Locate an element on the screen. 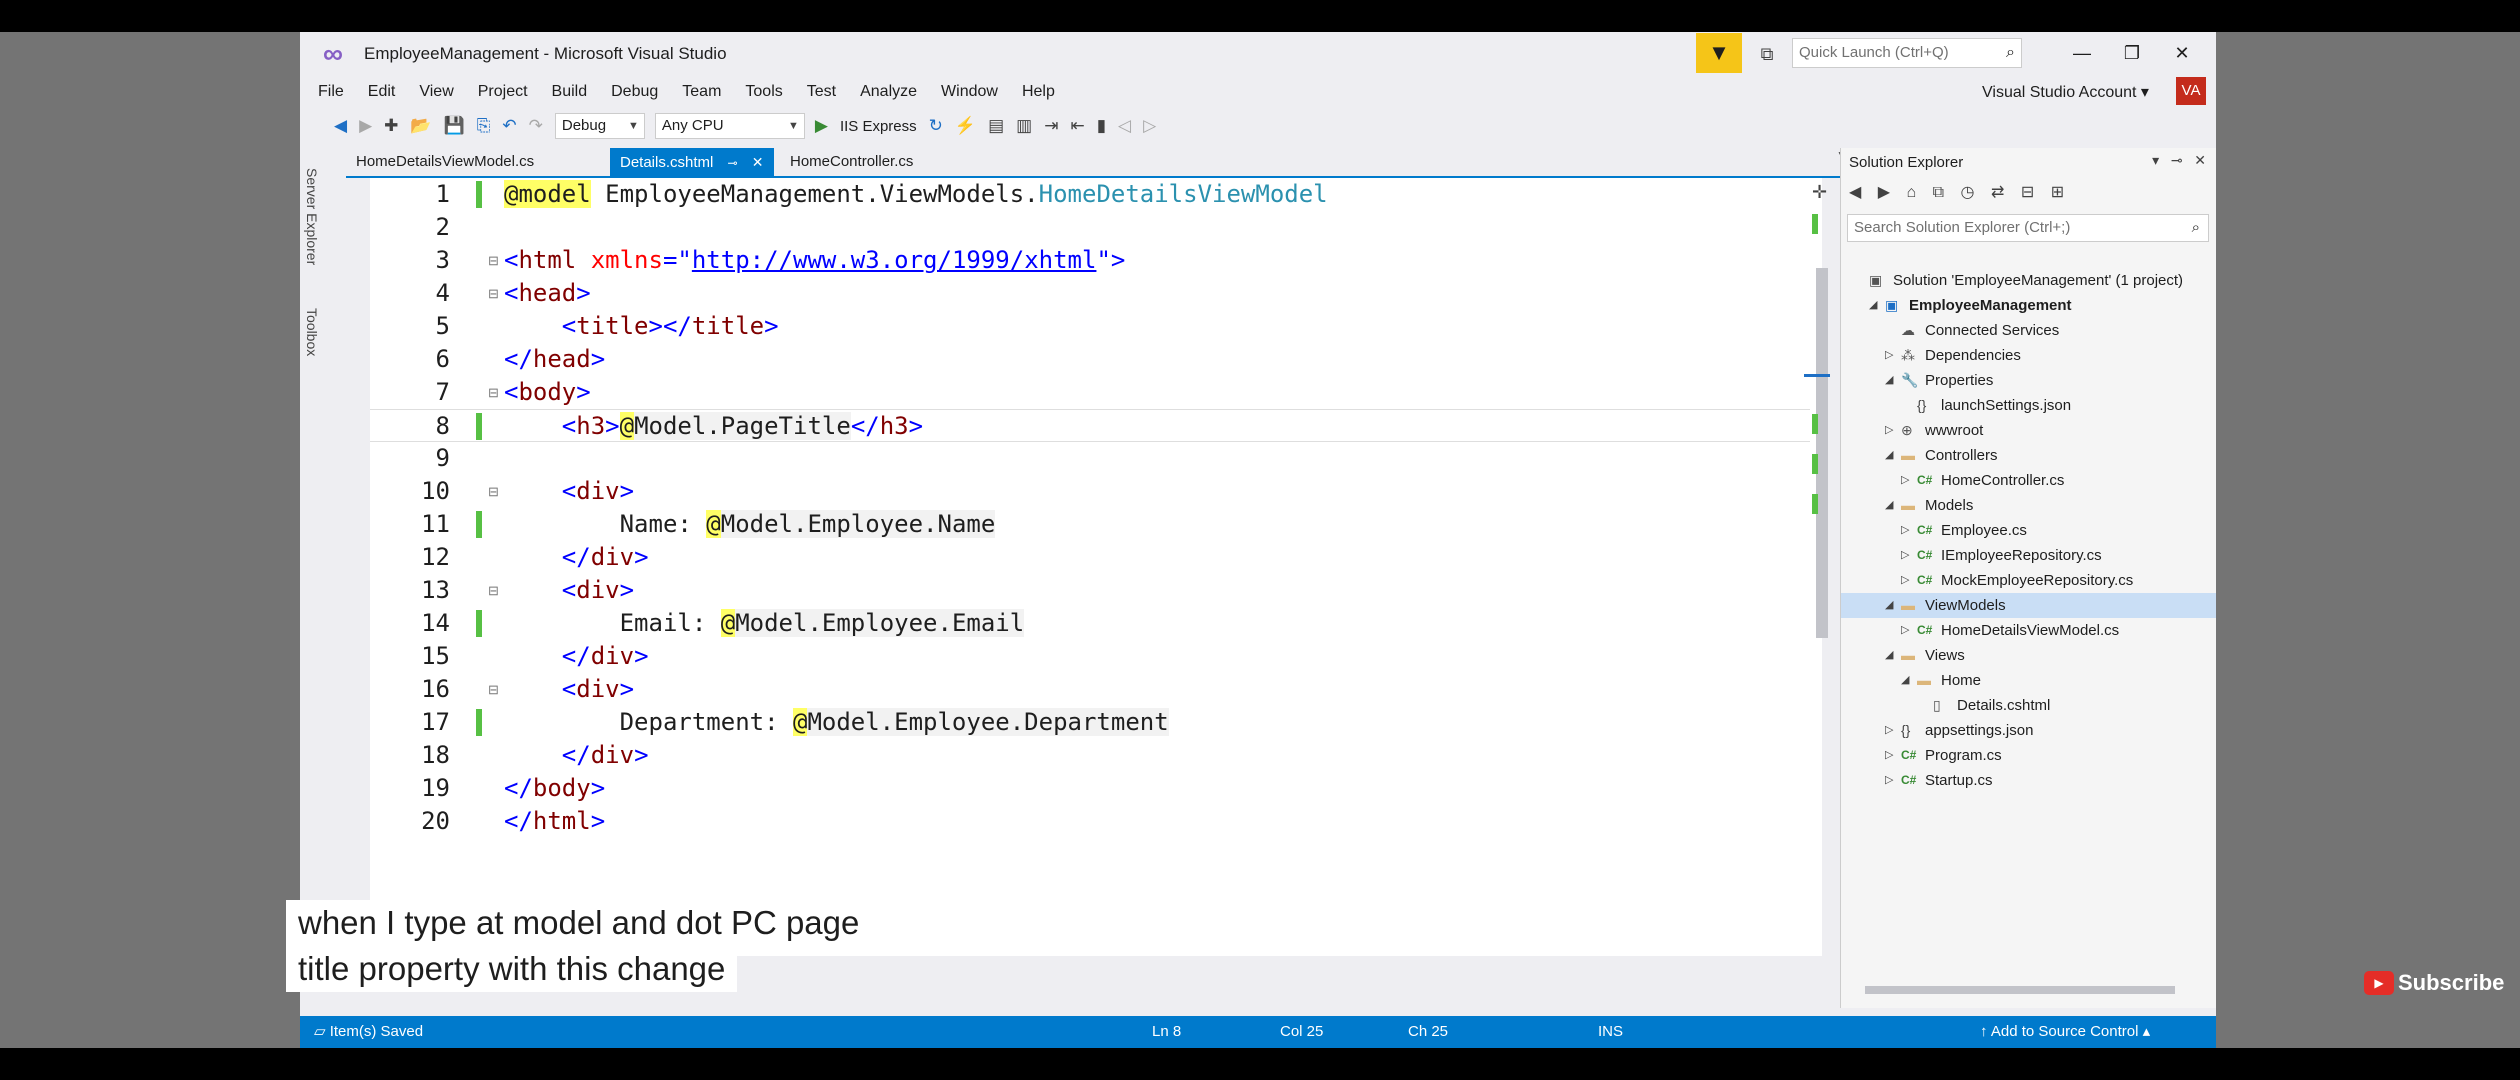 This screenshot has height=1080, width=2520. bookmark-icon: ▮ is located at coordinates (1101, 126).